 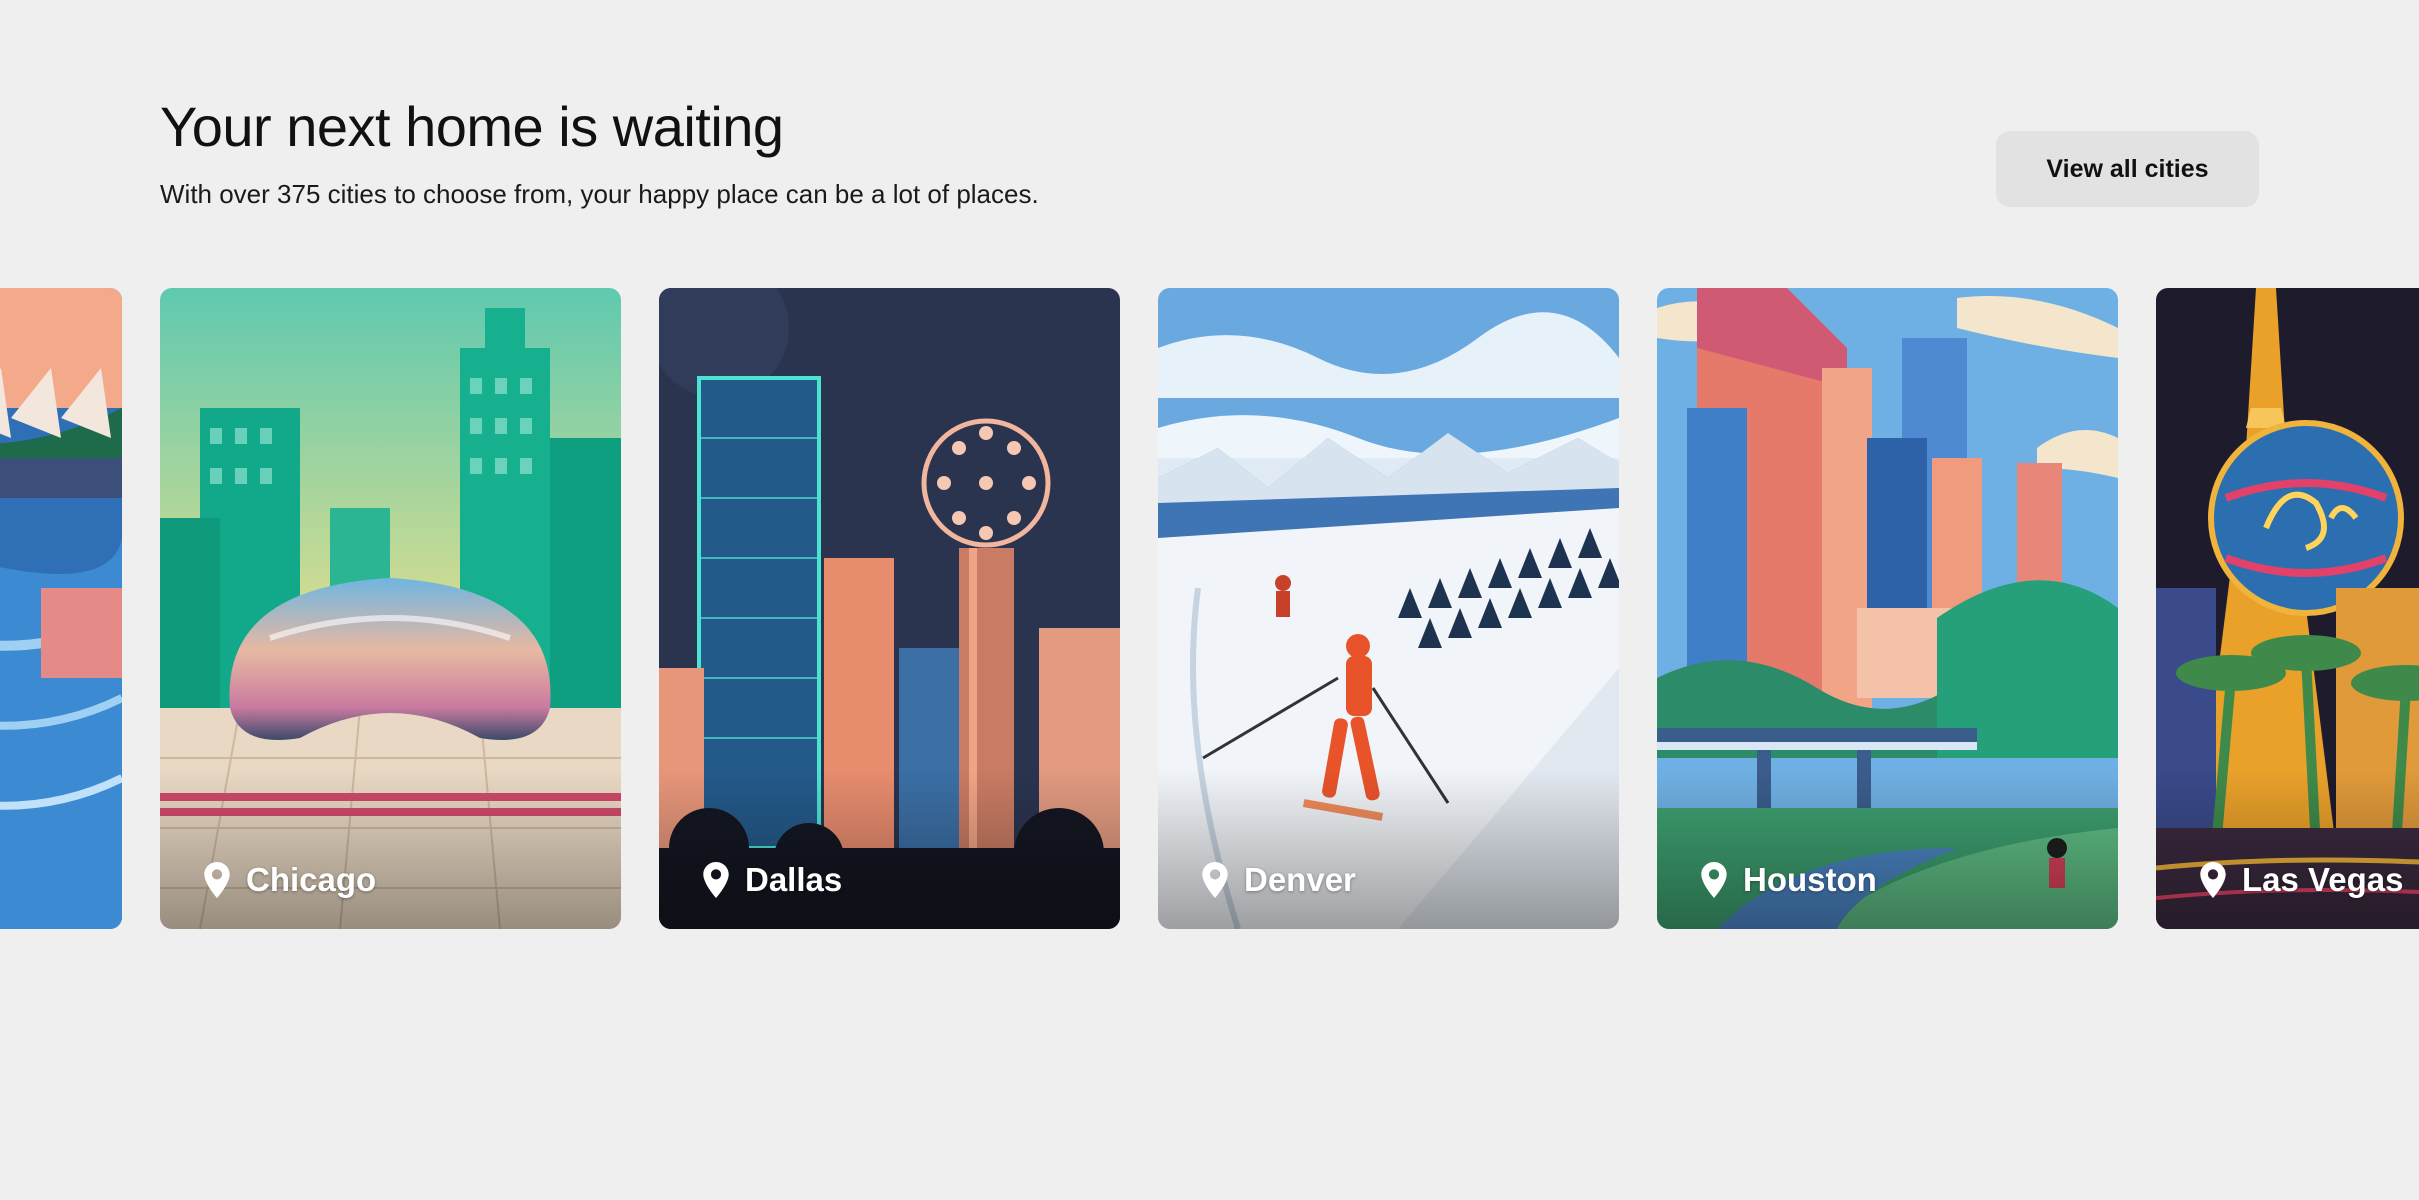 What do you see at coordinates (311, 879) in the screenshot?
I see `city-name: Chicago` at bounding box center [311, 879].